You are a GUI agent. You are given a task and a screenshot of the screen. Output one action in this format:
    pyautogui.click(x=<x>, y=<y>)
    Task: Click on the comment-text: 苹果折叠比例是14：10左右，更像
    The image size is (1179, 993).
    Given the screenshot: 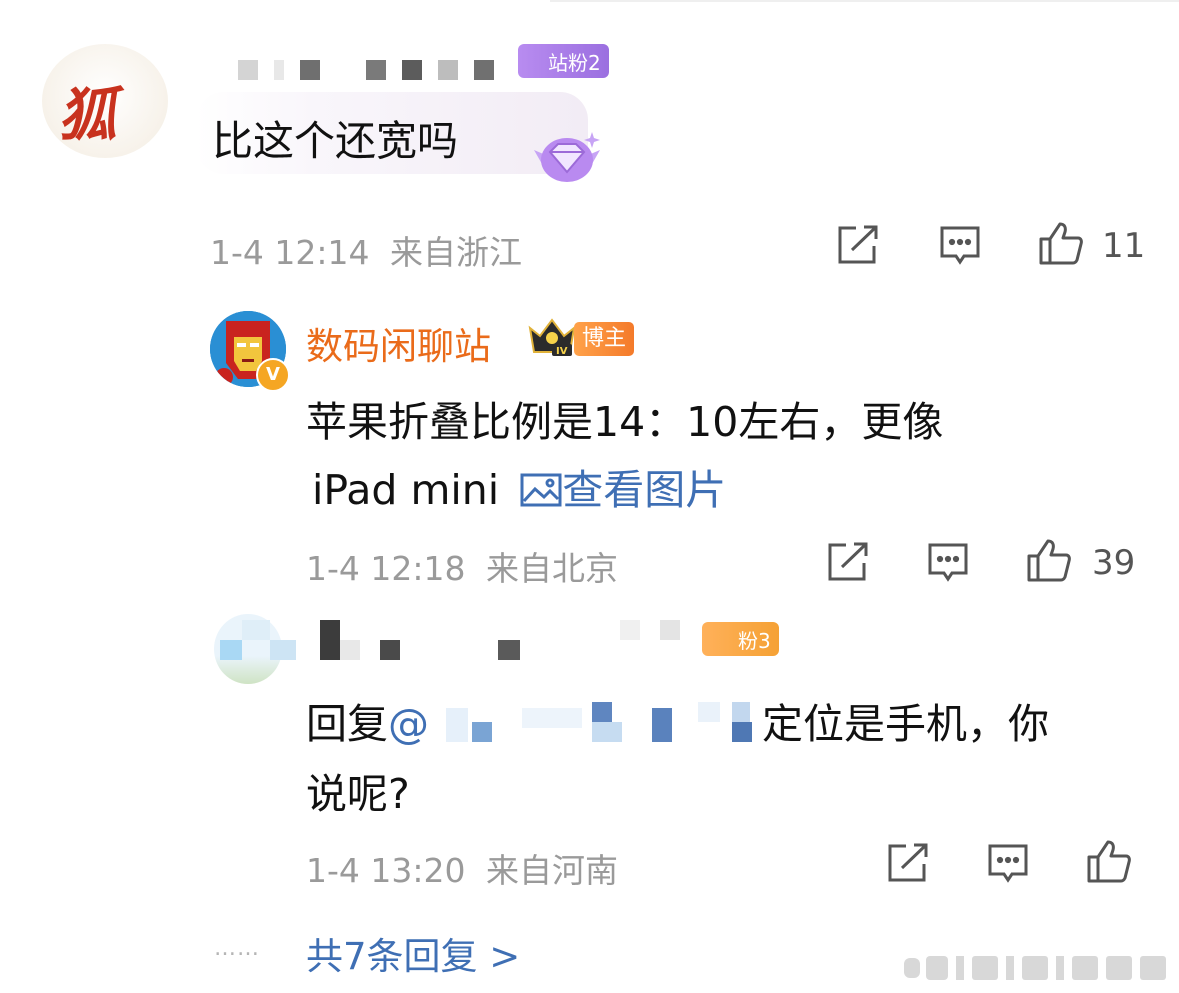 What is the action you would take?
    pyautogui.click(x=625, y=422)
    